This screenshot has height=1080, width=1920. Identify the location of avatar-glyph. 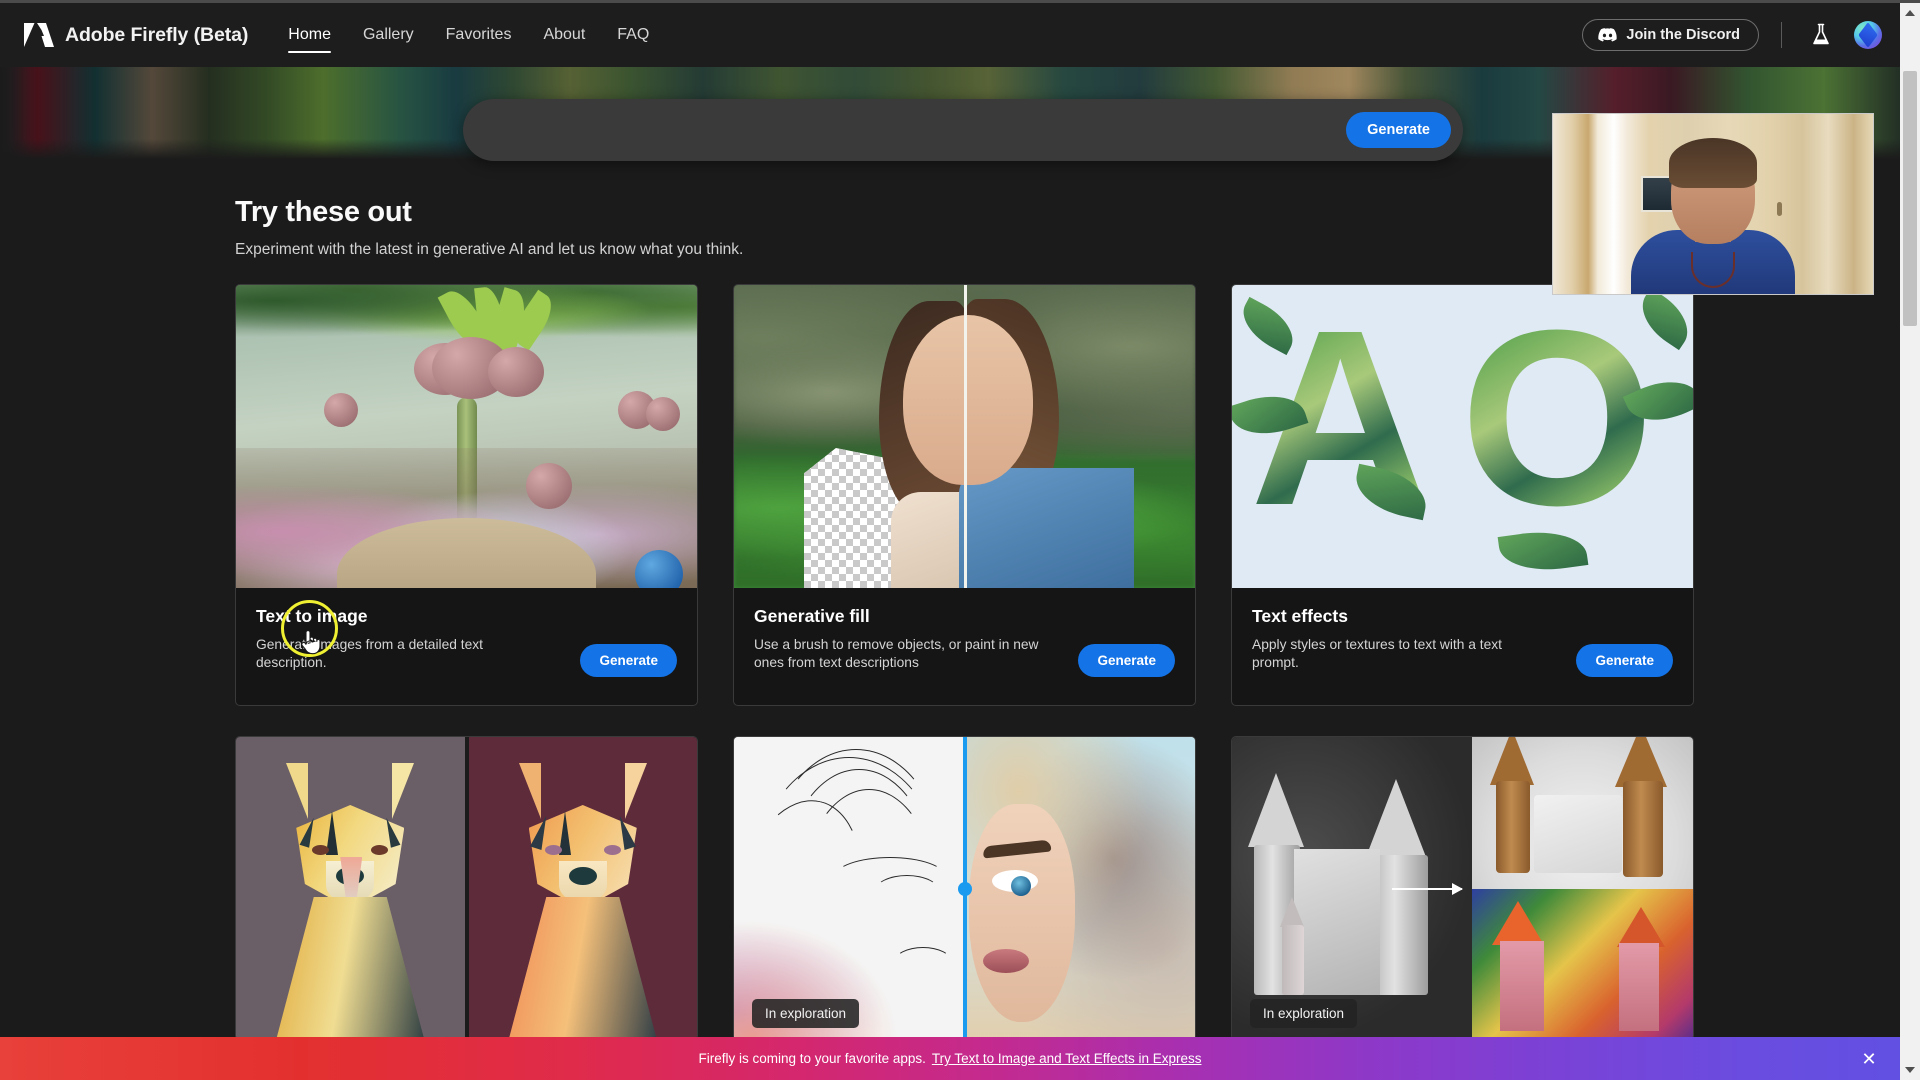
(1868, 35).